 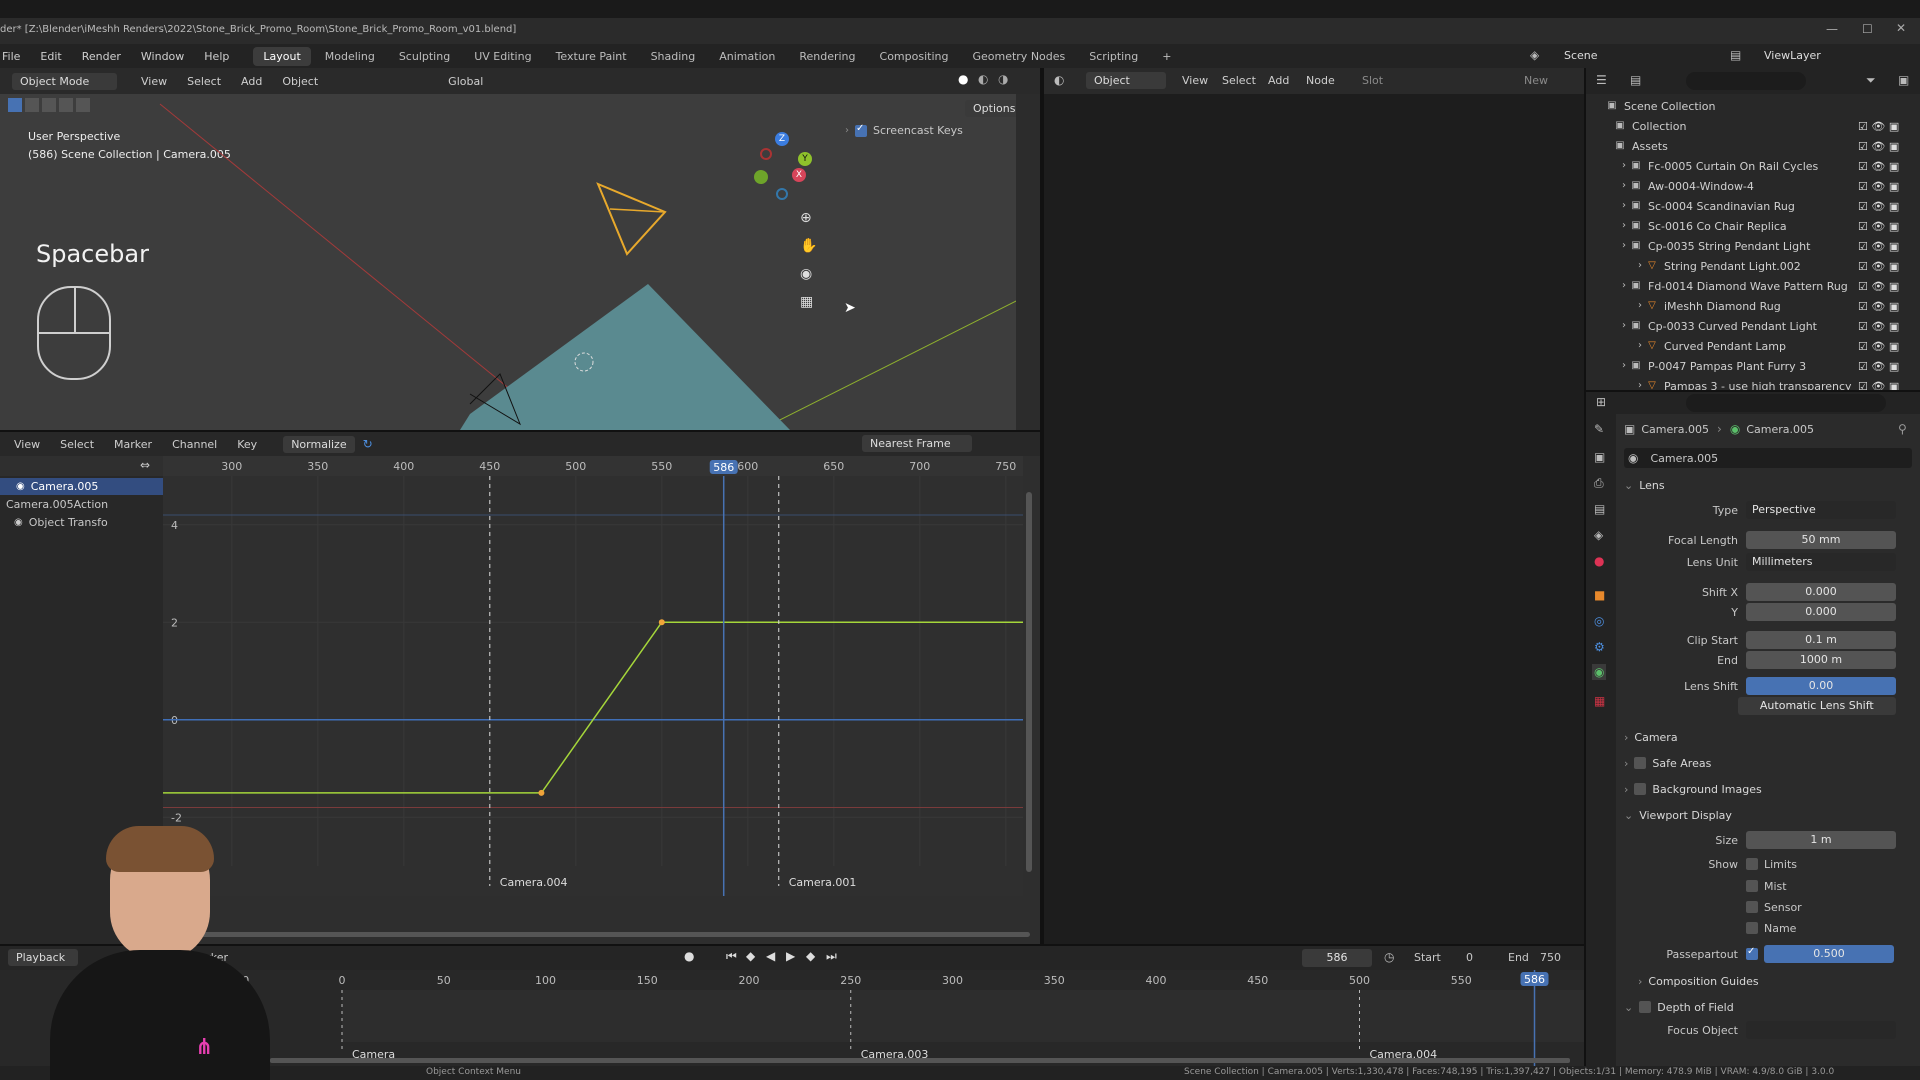 What do you see at coordinates (1756, 485) in the screenshot?
I see `lens-panel-header: ⌄ Lens` at bounding box center [1756, 485].